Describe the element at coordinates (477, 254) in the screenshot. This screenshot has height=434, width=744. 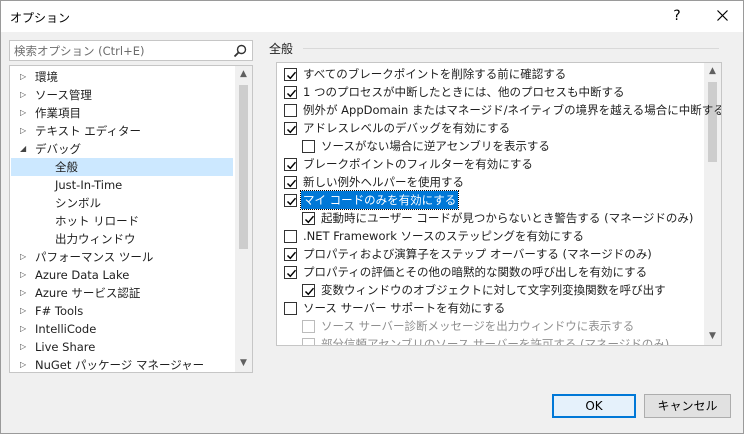
I see `option-label: プロパティおよび演算子をステップ オーバーする (マネージドのみ)` at that location.